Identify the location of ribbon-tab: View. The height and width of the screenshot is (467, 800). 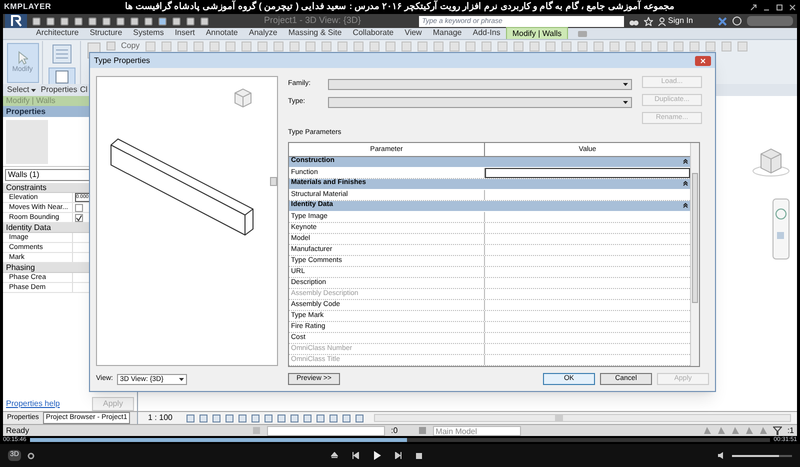
(413, 33).